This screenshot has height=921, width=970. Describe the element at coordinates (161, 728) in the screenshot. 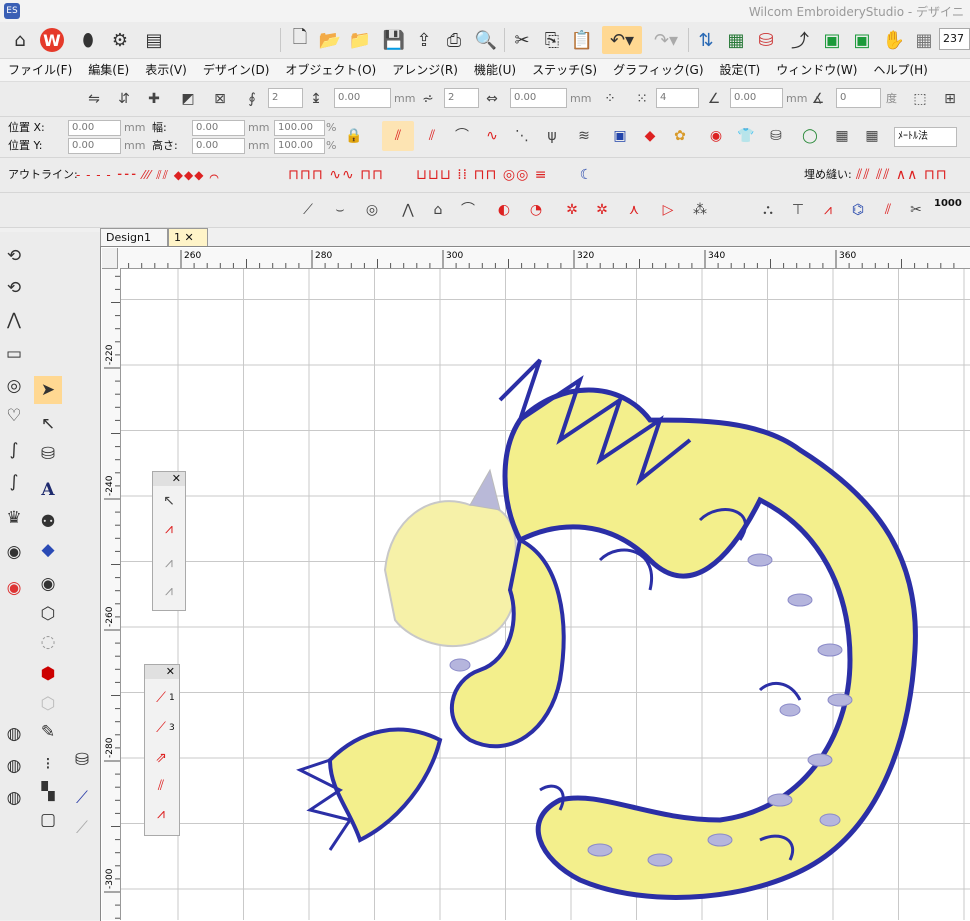

I see `travel-3-icon: ⟋` at that location.